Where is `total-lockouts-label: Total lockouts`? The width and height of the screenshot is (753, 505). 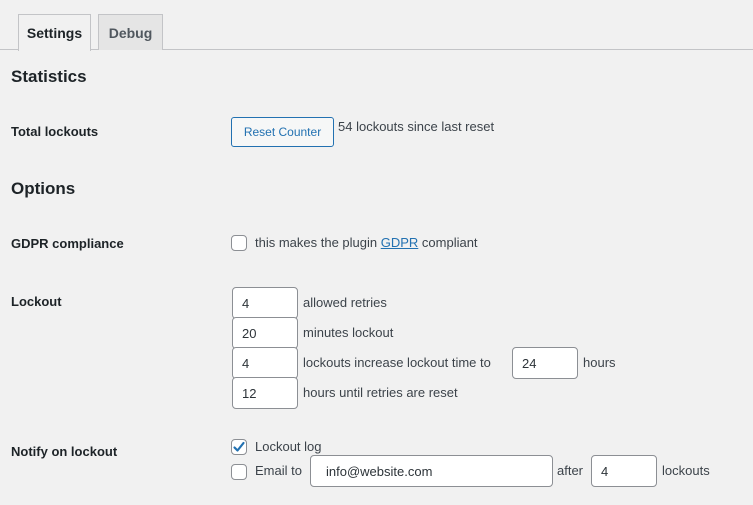 total-lockouts-label: Total lockouts is located at coordinates (55, 131).